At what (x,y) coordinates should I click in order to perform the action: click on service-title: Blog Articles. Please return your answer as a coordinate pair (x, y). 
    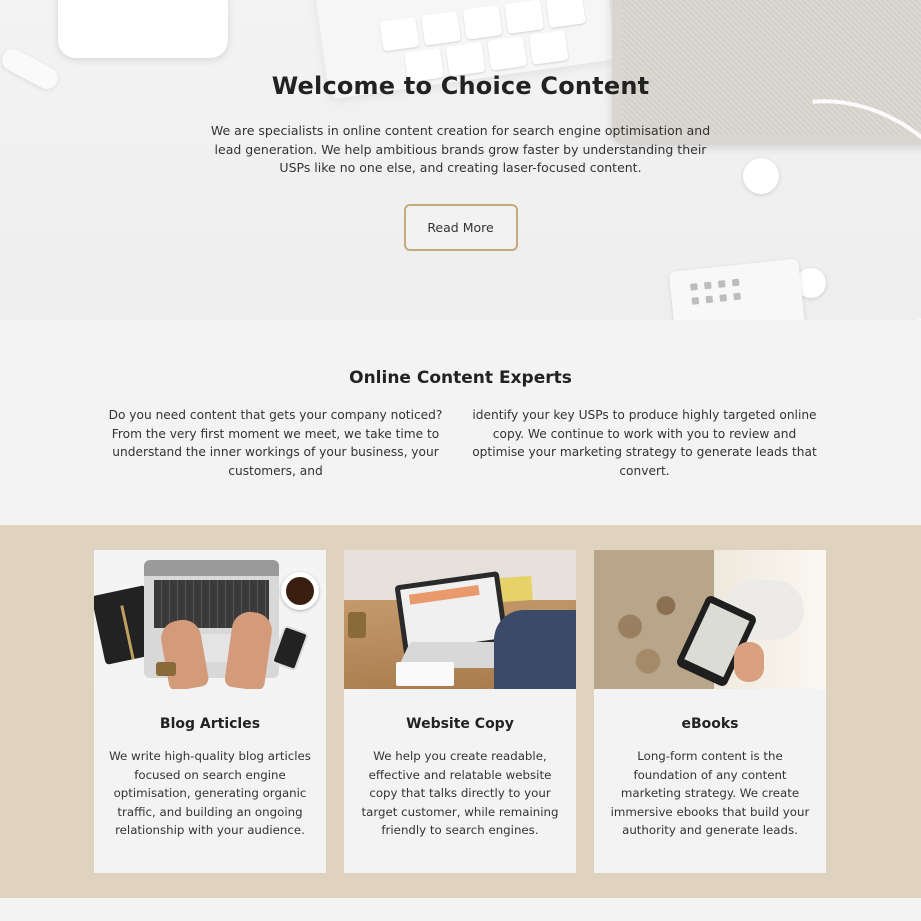
    Looking at the image, I should click on (210, 724).